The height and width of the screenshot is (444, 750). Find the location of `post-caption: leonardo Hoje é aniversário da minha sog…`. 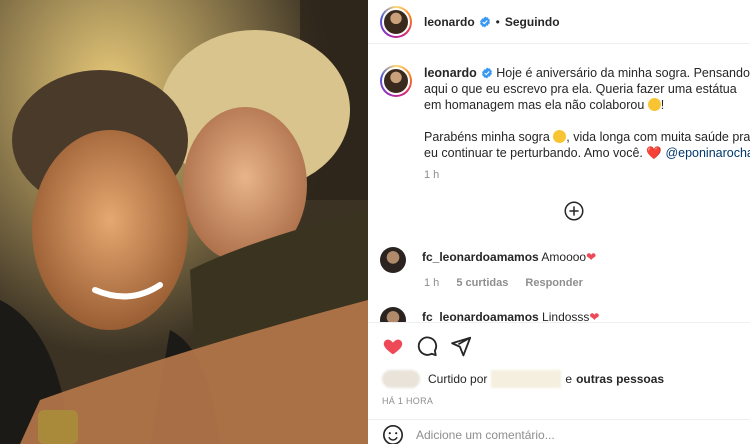

post-caption: leonardo Hoje é aniversário da minha sog… is located at coordinates (565, 113).